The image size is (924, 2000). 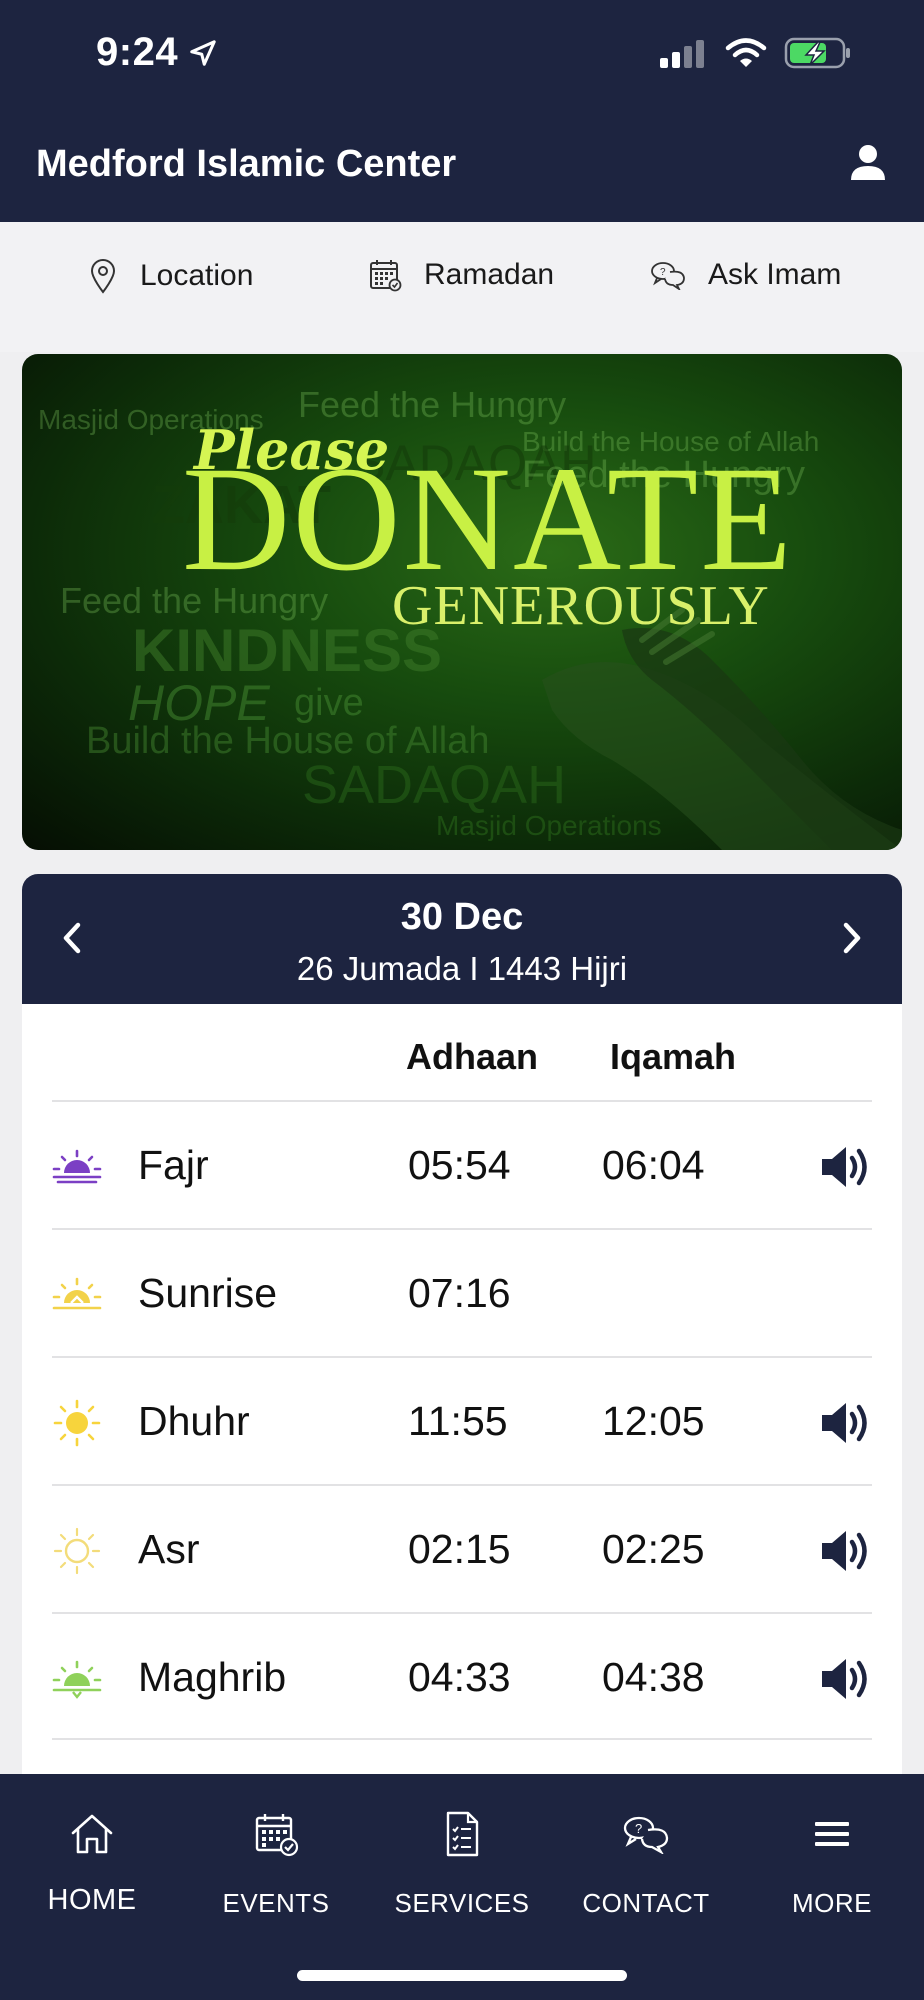 What do you see at coordinates (197, 275) in the screenshot?
I see `quick-link-label: Location` at bounding box center [197, 275].